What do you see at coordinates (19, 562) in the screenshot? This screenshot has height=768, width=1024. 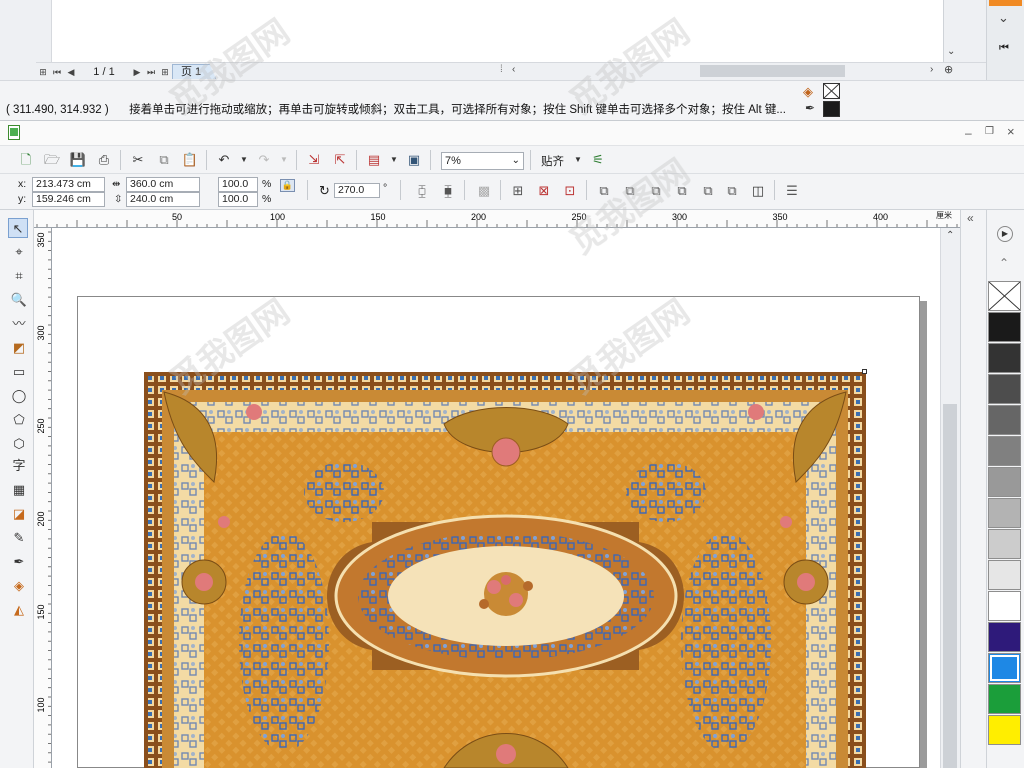 I see `outline-pen-icon: ✒` at bounding box center [19, 562].